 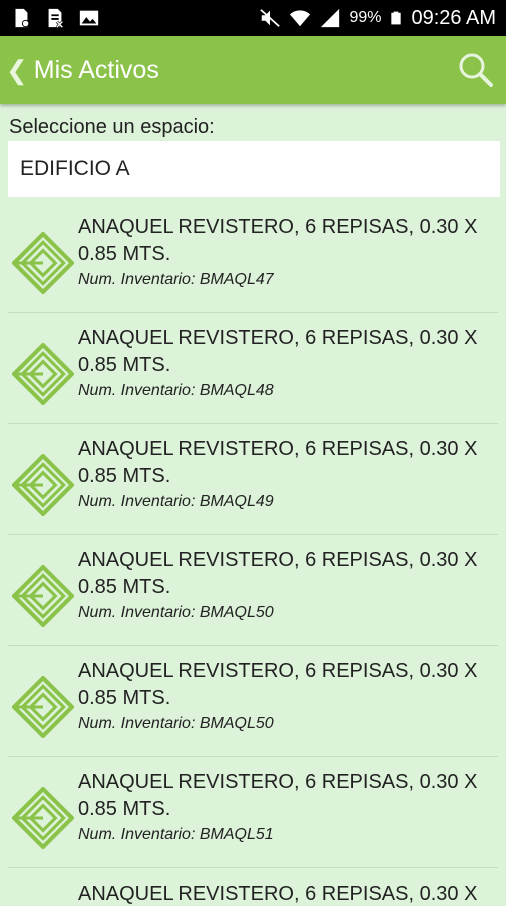 What do you see at coordinates (277, 894) in the screenshot?
I see `partial-list-item: ANAQUEL REVISTERO, 6 REPISAS, 0.30 X` at bounding box center [277, 894].